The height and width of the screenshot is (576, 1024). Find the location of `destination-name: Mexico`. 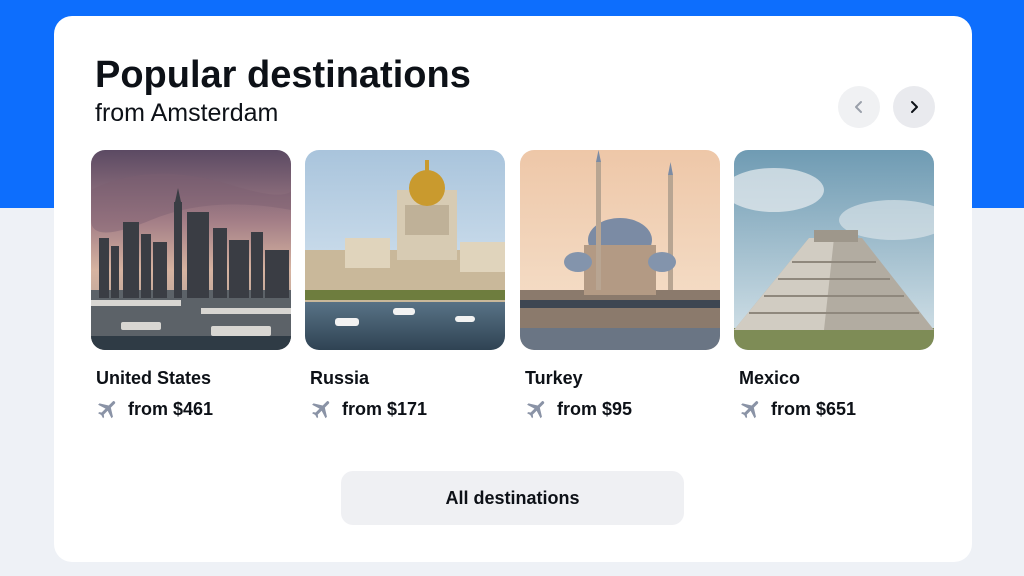

destination-name: Mexico is located at coordinates (769, 378).